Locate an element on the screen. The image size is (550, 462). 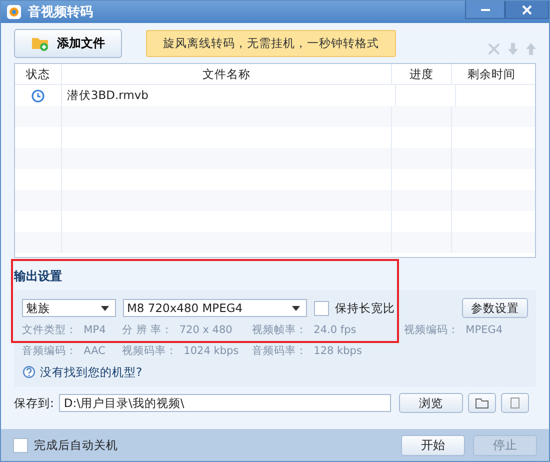
arrow-down-icon is located at coordinates (513, 49).